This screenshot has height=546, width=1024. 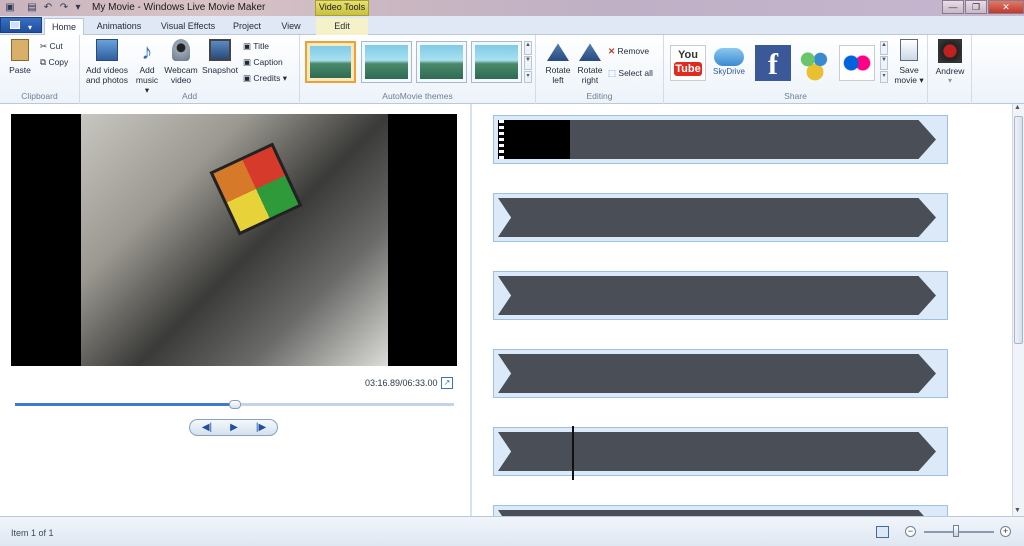 What do you see at coordinates (234, 428) in the screenshot?
I see `play-button: ▶` at bounding box center [234, 428].